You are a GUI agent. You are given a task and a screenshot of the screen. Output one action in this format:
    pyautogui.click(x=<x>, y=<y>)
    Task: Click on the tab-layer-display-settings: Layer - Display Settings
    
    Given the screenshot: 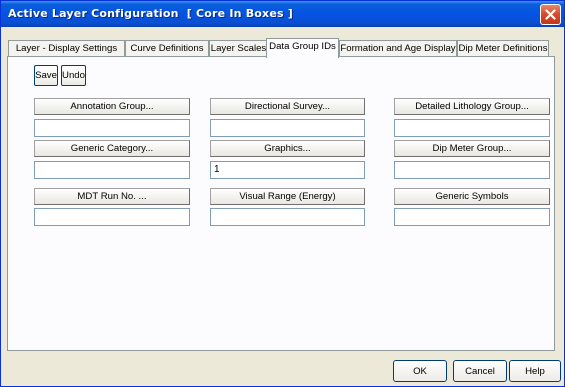 What is the action you would take?
    pyautogui.click(x=66, y=48)
    